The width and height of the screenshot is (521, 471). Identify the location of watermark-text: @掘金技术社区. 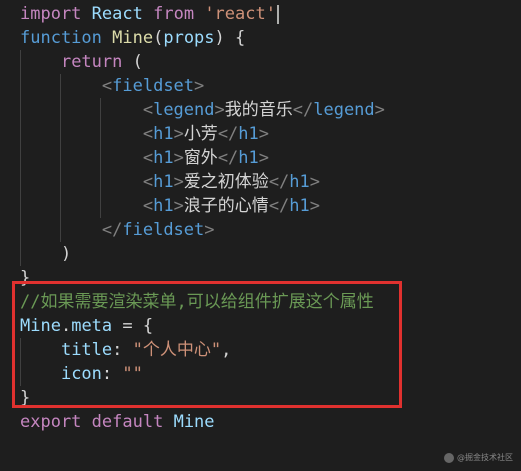
(485, 457).